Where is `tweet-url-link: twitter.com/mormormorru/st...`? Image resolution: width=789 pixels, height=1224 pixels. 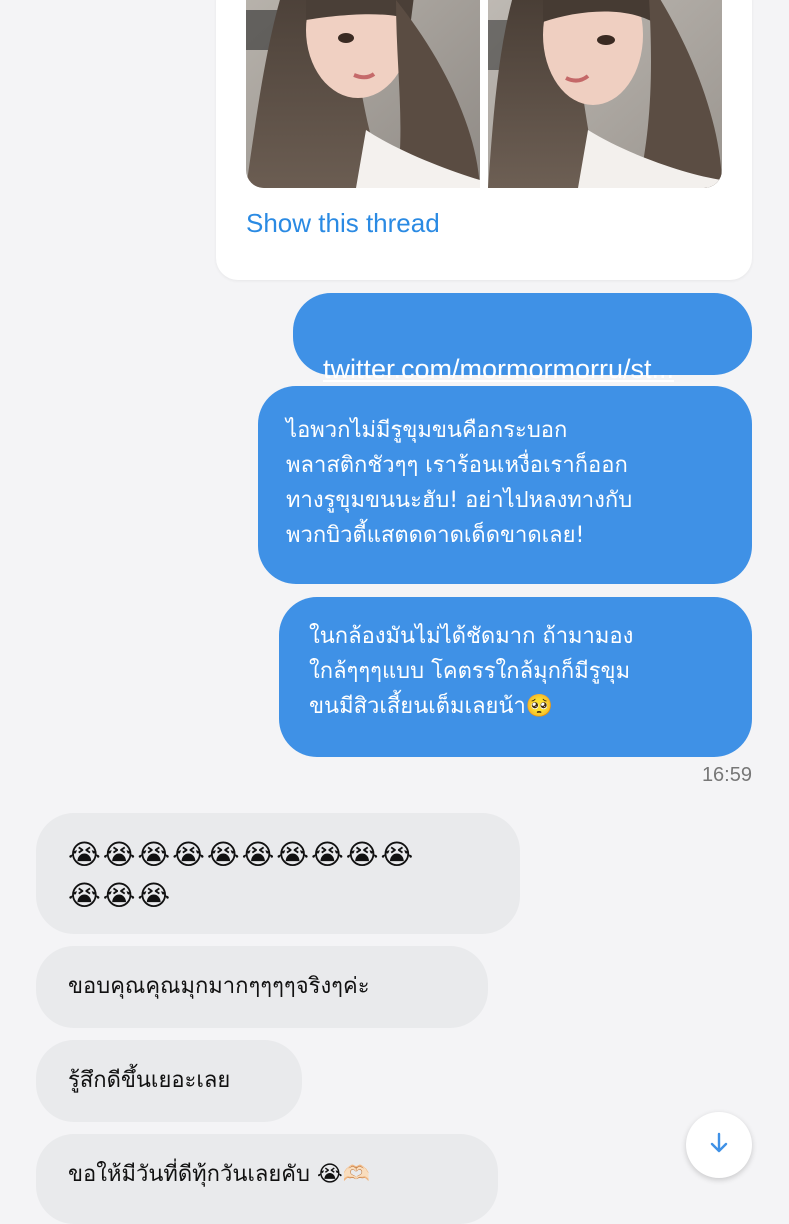 tweet-url-link: twitter.com/mormormorru/st... is located at coordinates (498, 369).